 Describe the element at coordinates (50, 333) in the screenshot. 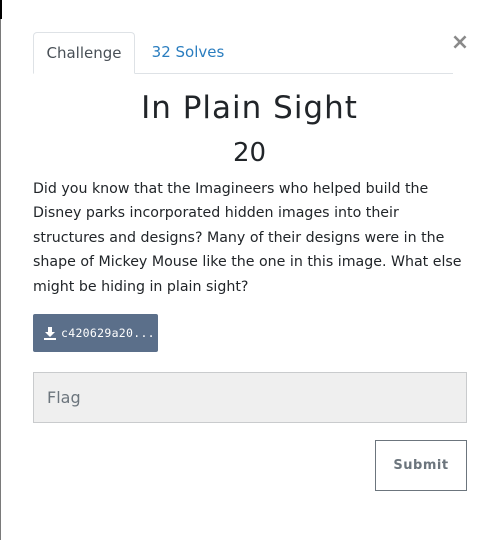

I see `download-icon` at that location.